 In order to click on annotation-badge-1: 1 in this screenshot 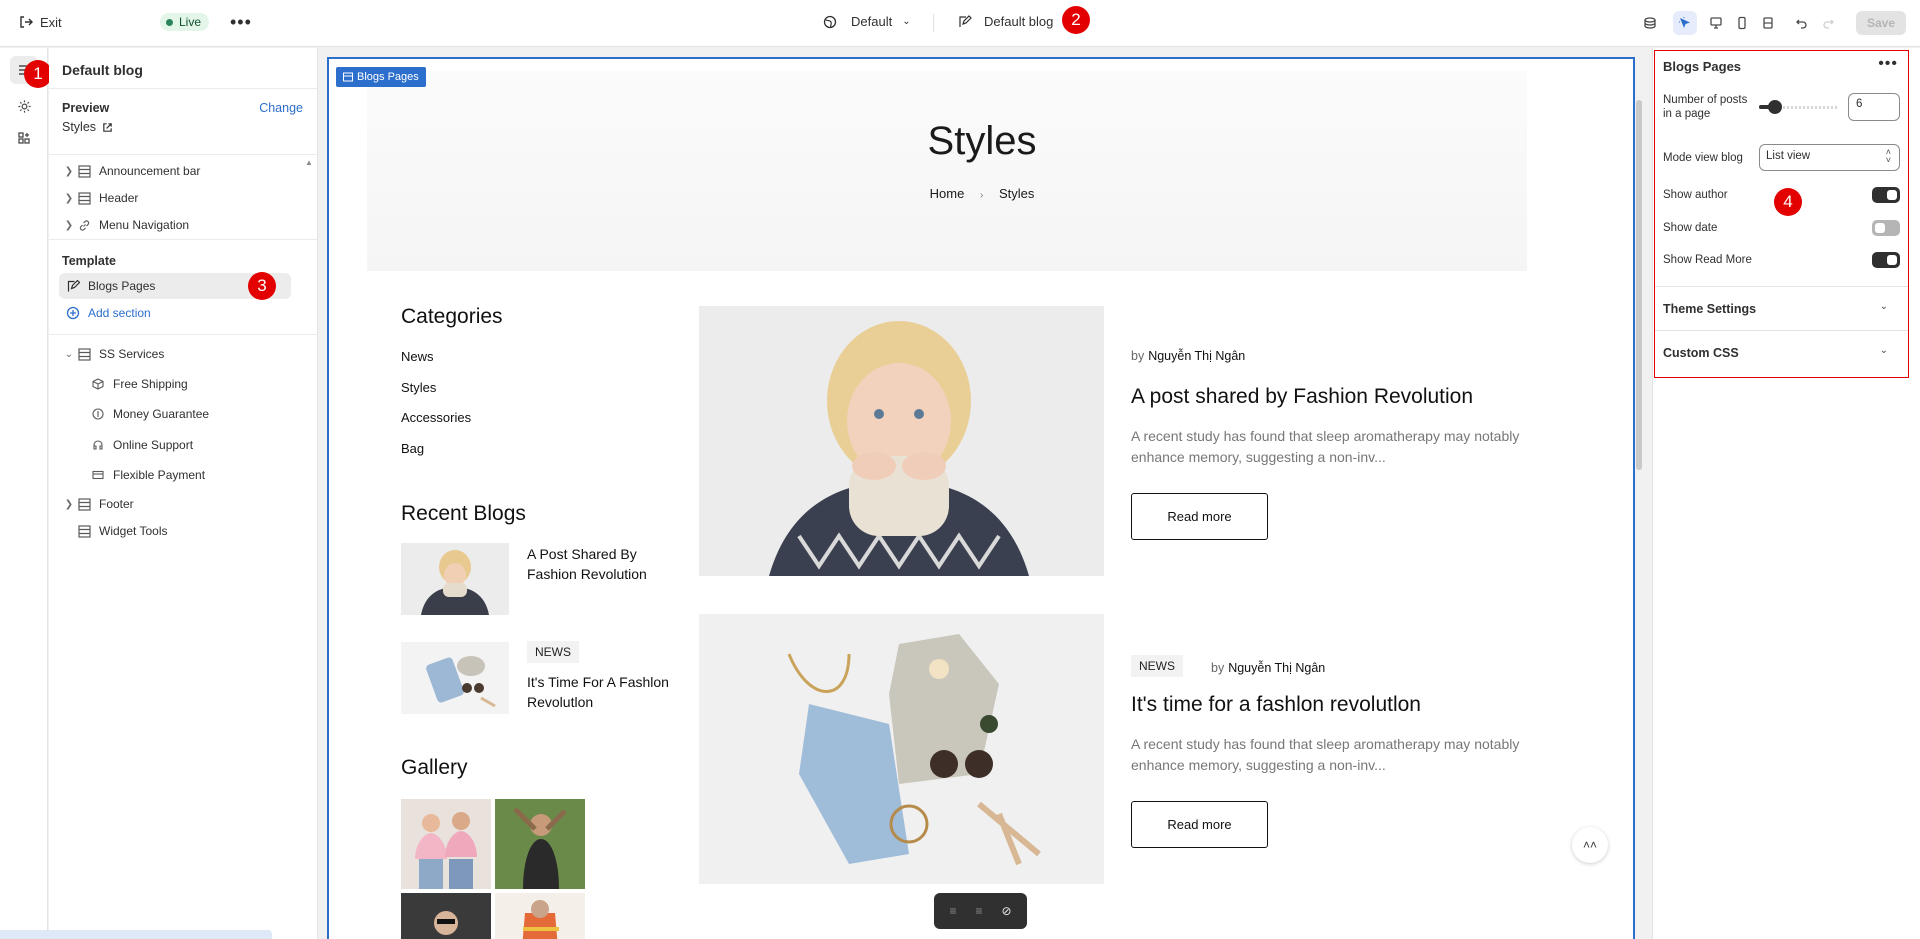, I will do `click(38, 74)`.